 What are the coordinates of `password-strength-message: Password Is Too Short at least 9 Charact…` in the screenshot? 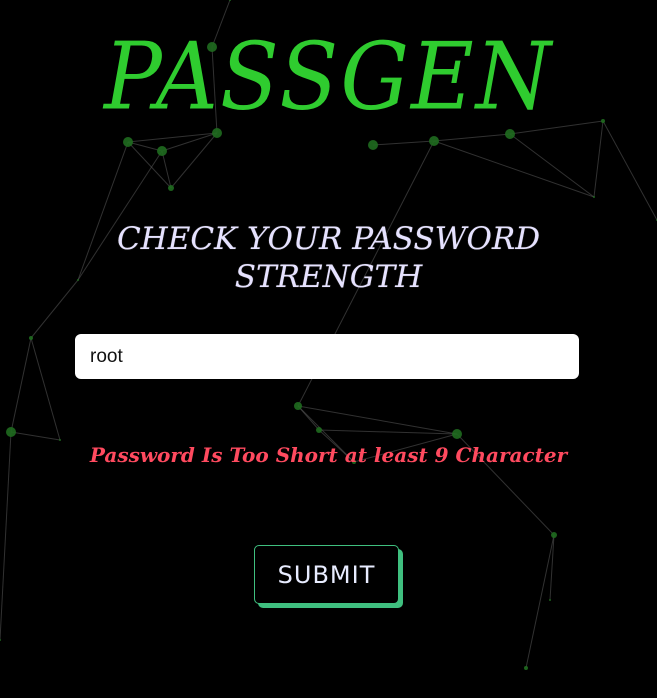 It's located at (328, 455).